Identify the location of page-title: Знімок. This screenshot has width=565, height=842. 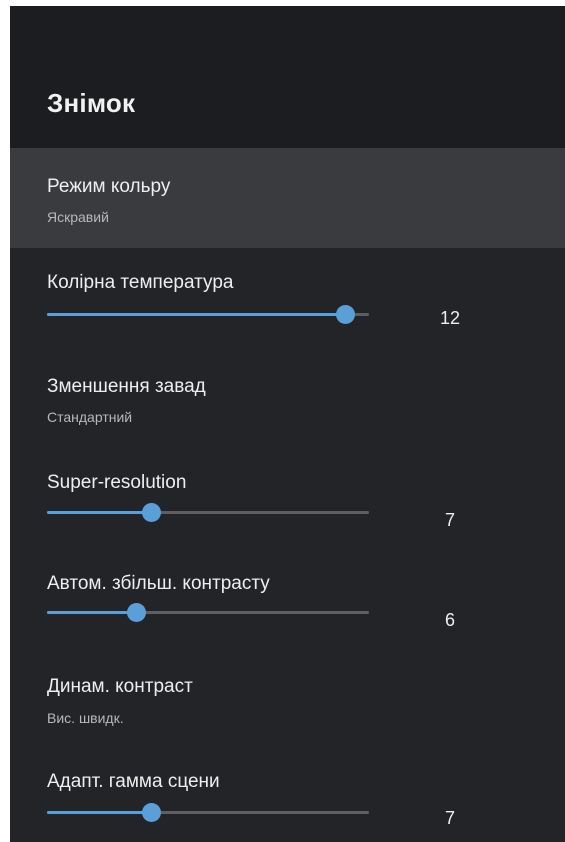
(91, 103).